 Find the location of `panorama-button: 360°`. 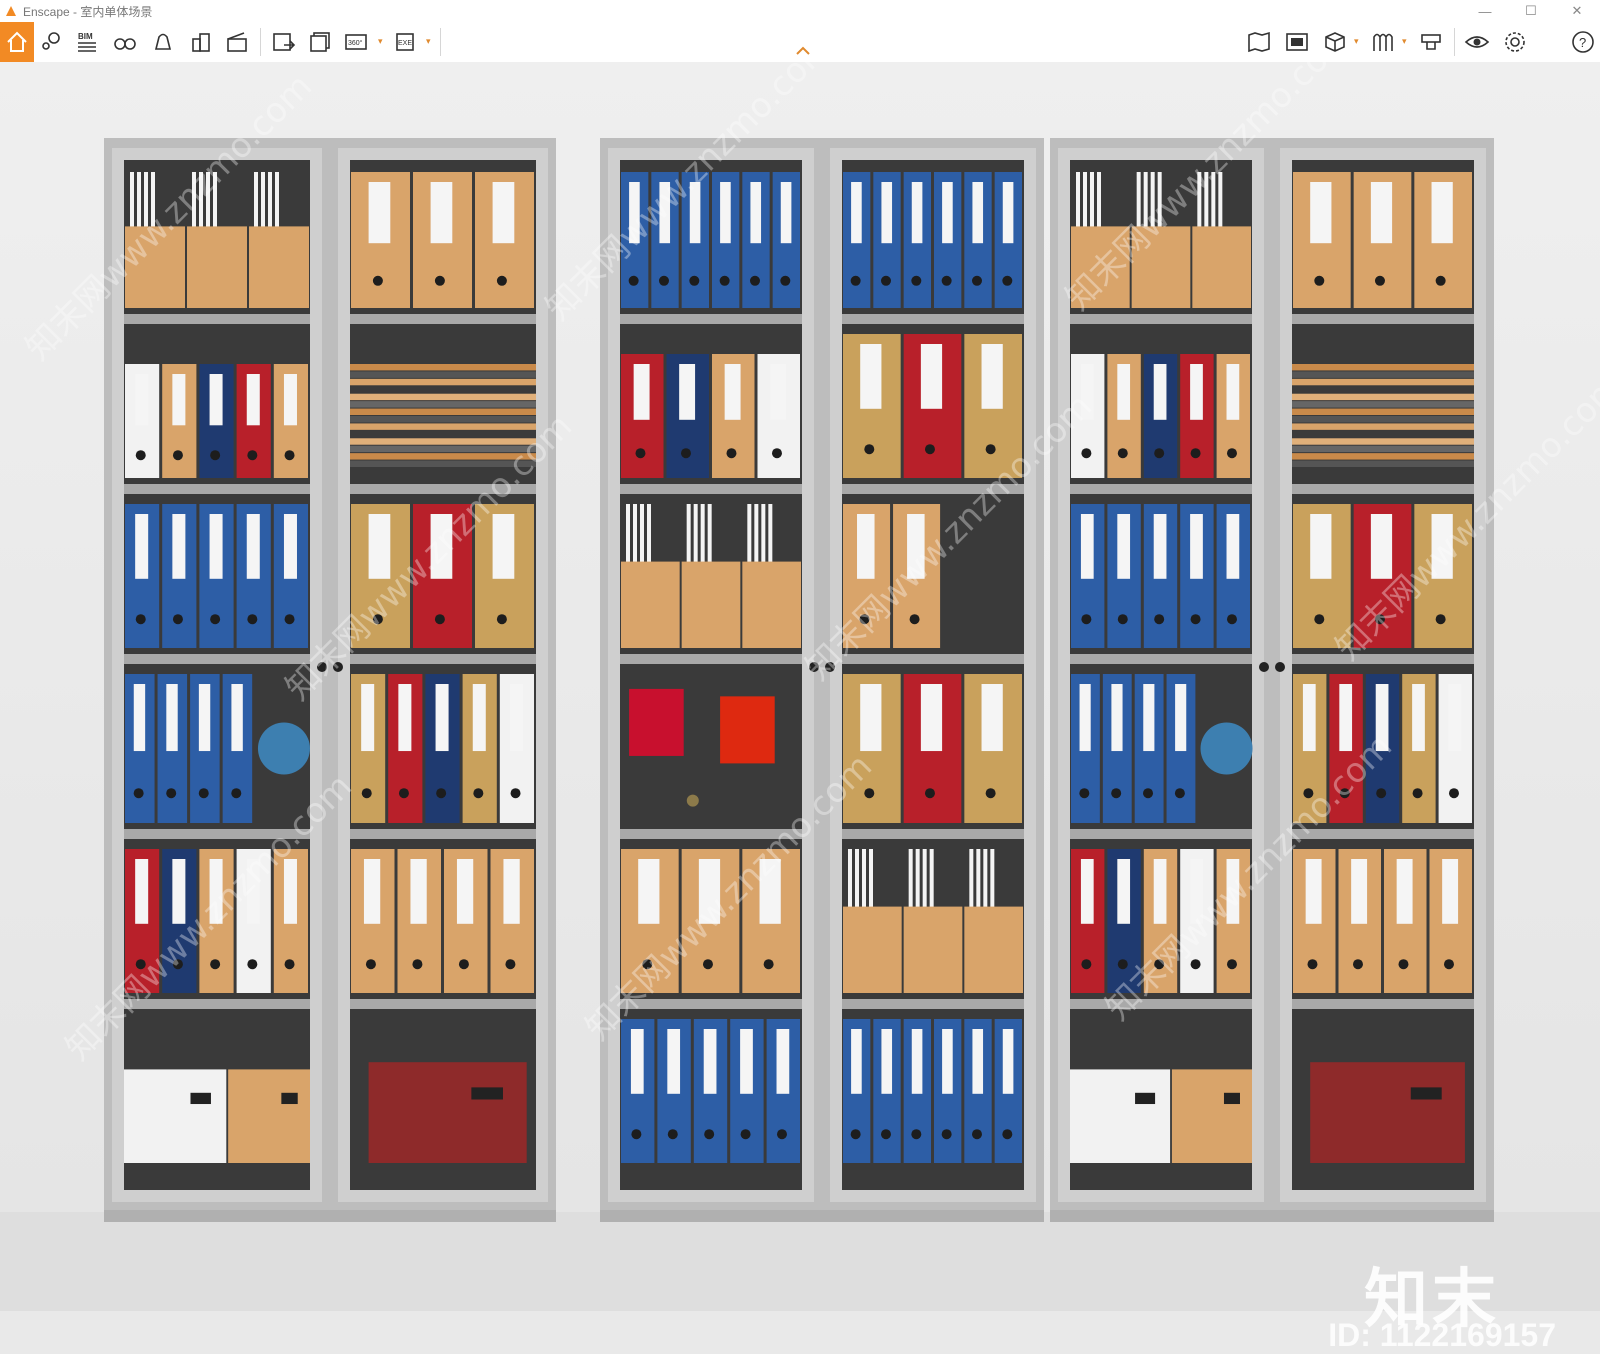

panorama-button: 360° is located at coordinates (357, 42).